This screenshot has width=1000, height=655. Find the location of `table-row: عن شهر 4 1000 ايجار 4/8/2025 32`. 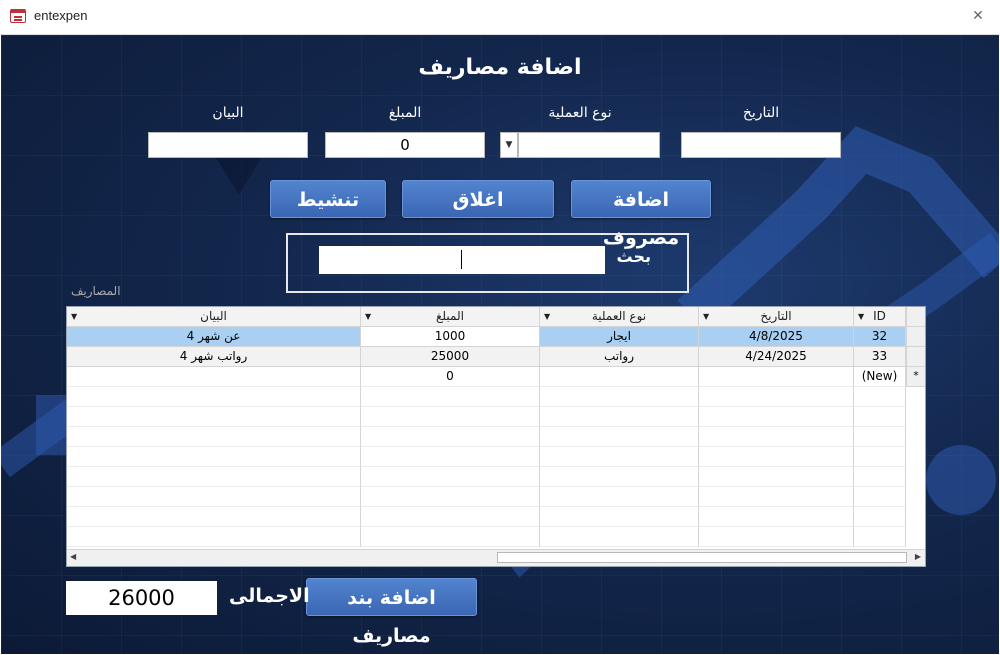

table-row: عن شهر 4 1000 ايجار 4/8/2025 32 is located at coordinates (496, 337).